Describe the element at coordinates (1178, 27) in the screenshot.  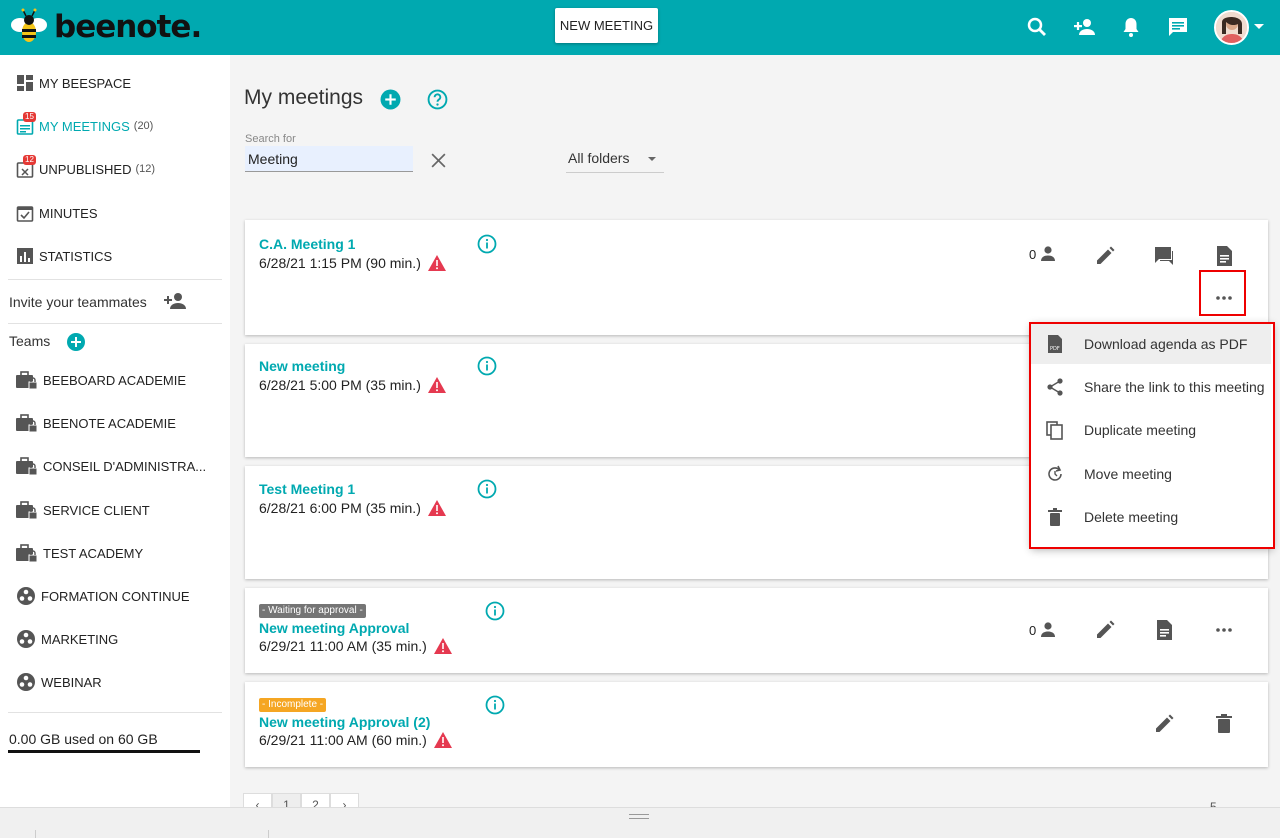
I see `chat-icon` at that location.